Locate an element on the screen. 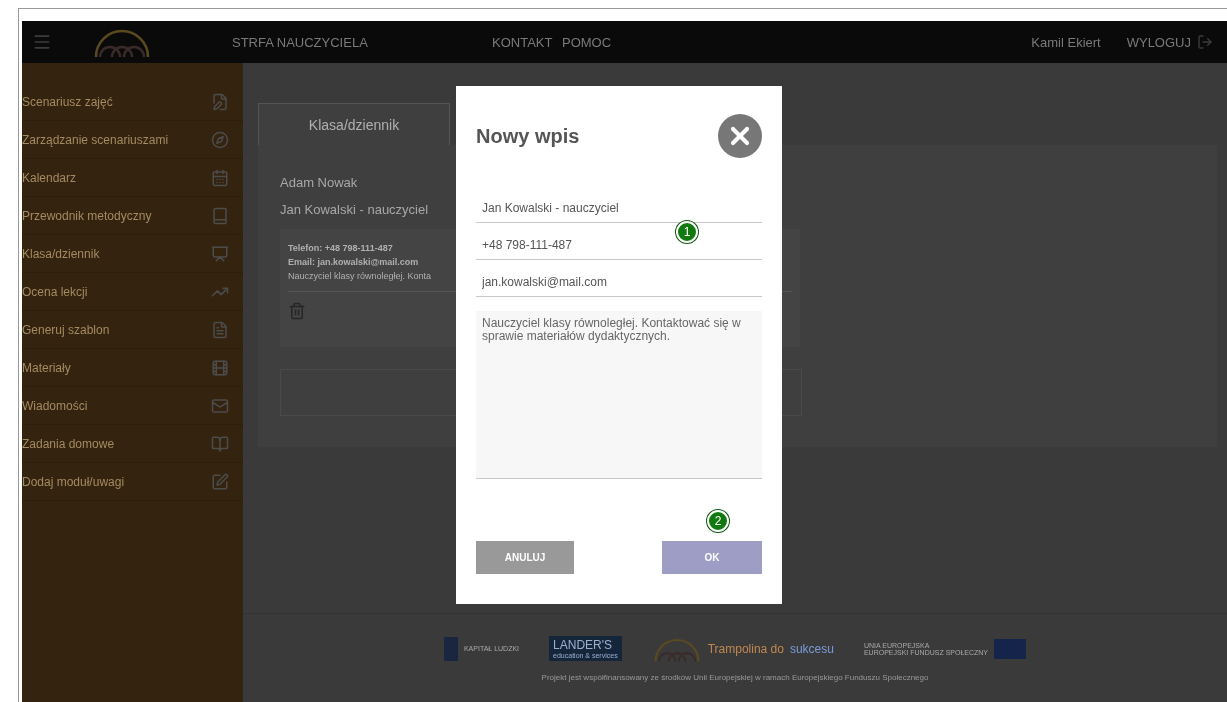 The width and height of the screenshot is (1227, 702). mail-icon is located at coordinates (220, 405).